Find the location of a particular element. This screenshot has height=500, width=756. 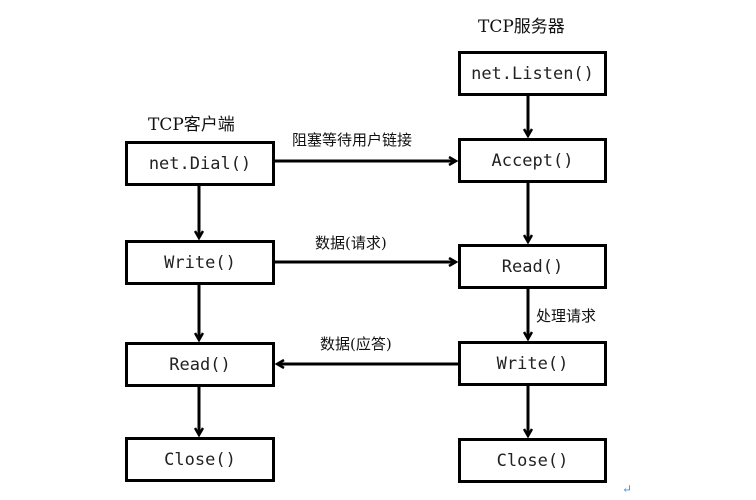

server-accept-box: Accept() is located at coordinates (532, 160).